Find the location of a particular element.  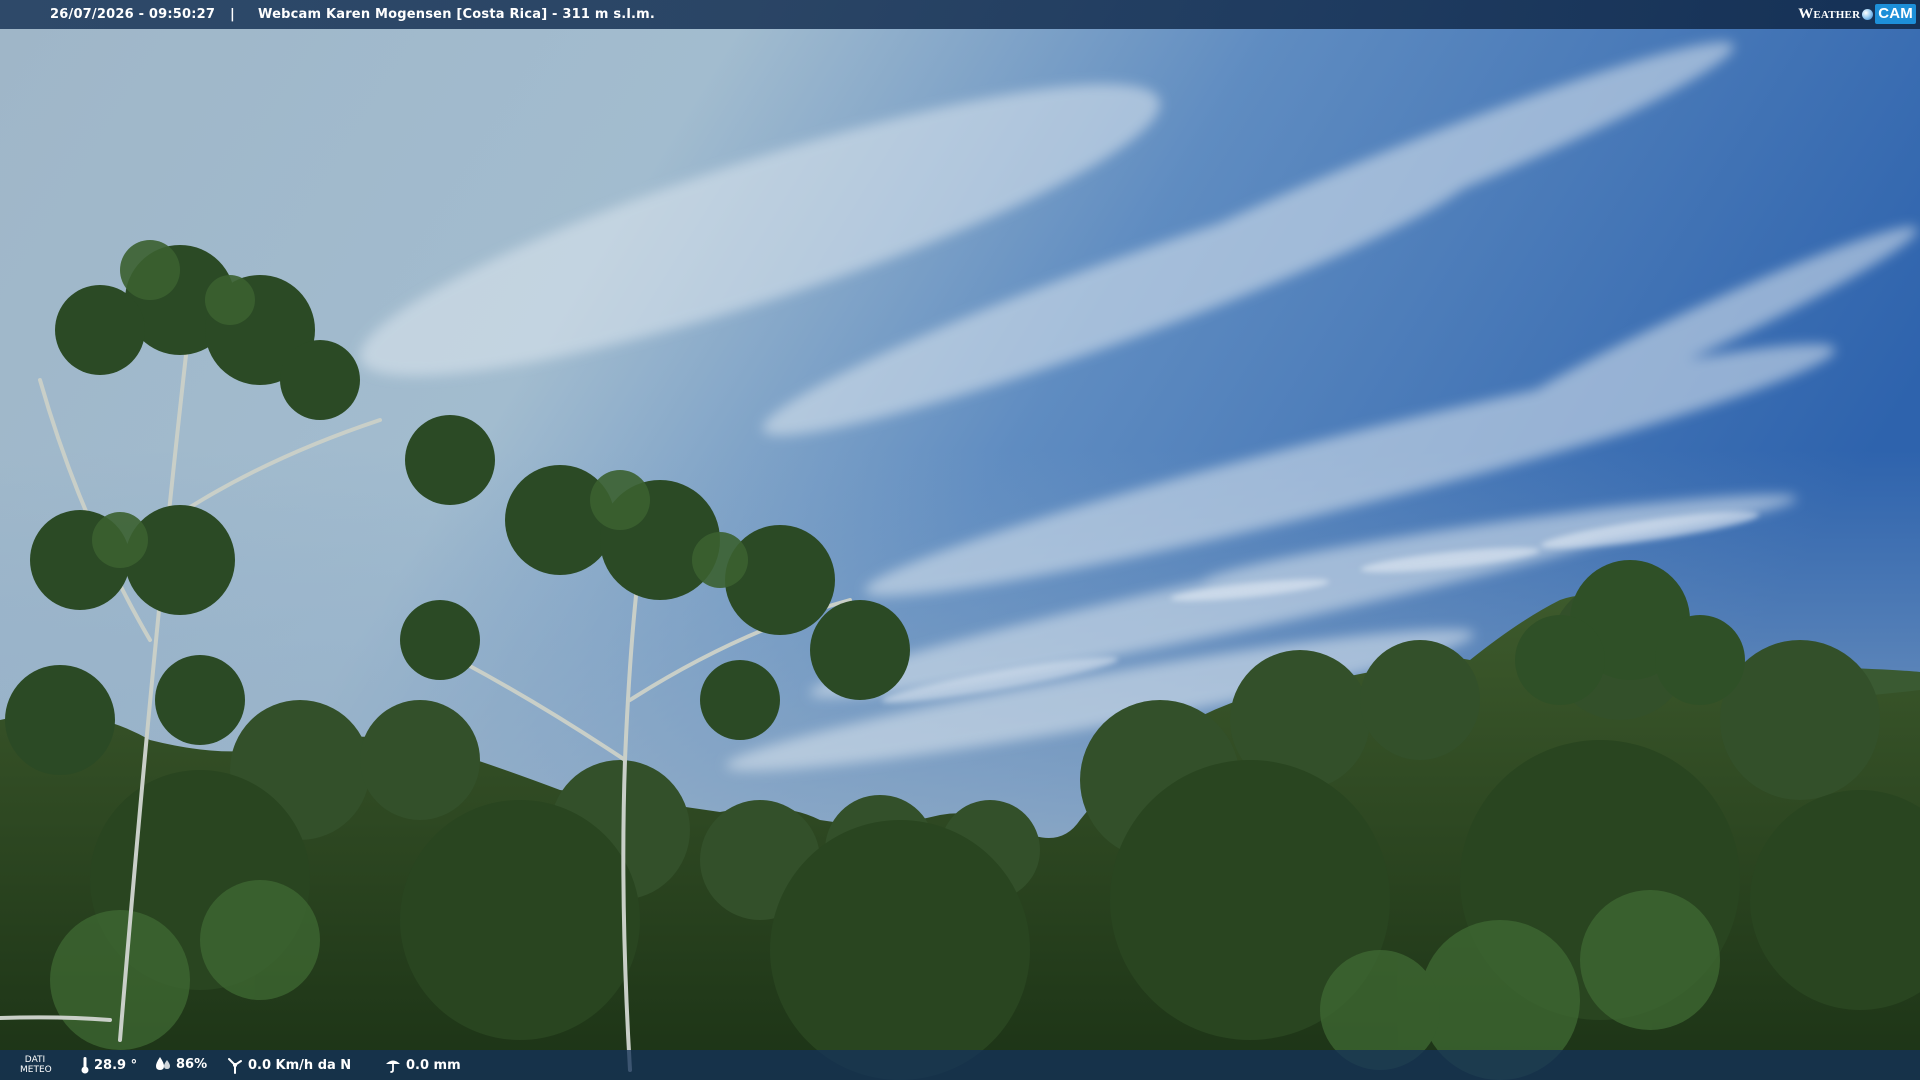

meteo-data-label: DATI METEO is located at coordinates (36, 1065).